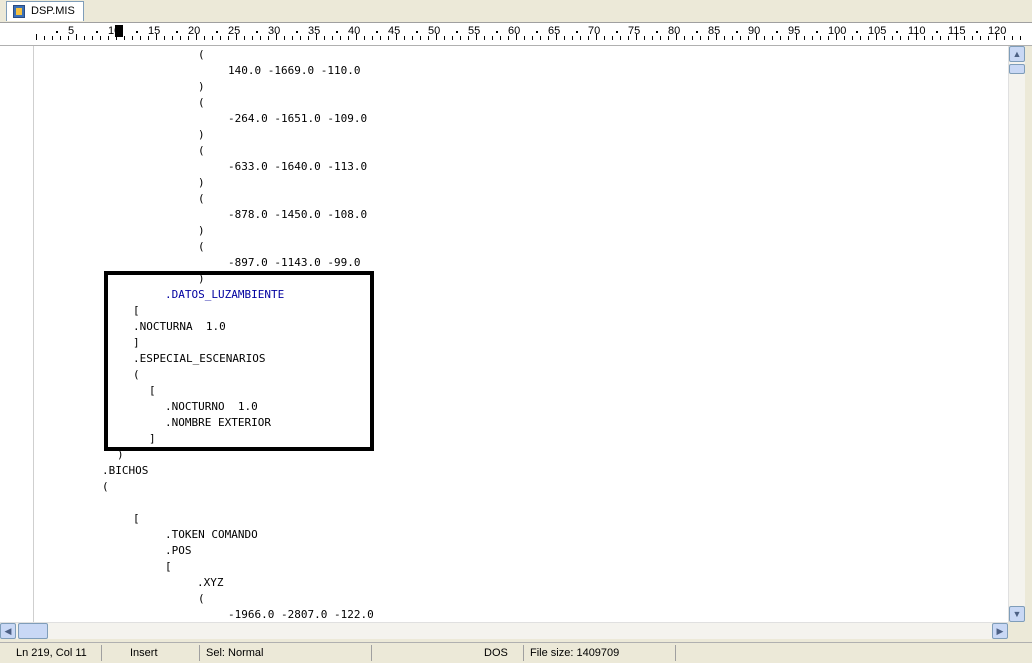 Image resolution: width=1032 pixels, height=663 pixels. Describe the element at coordinates (194, 31) in the screenshot. I see `ruler-number: 20` at that location.